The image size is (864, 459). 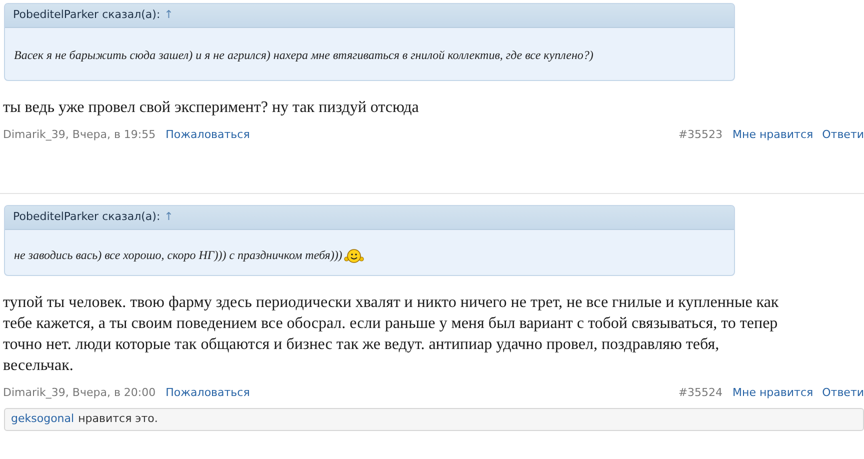 What do you see at coordinates (354, 256) in the screenshot?
I see `smiley-icon` at bounding box center [354, 256].